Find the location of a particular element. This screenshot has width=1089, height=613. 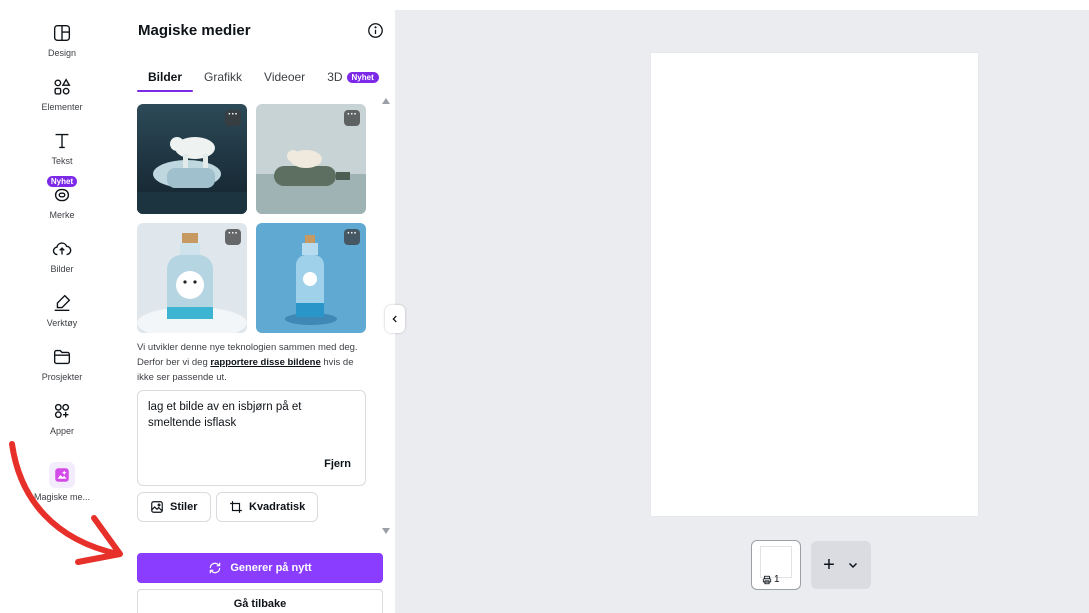

pen-icon is located at coordinates (62, 303).